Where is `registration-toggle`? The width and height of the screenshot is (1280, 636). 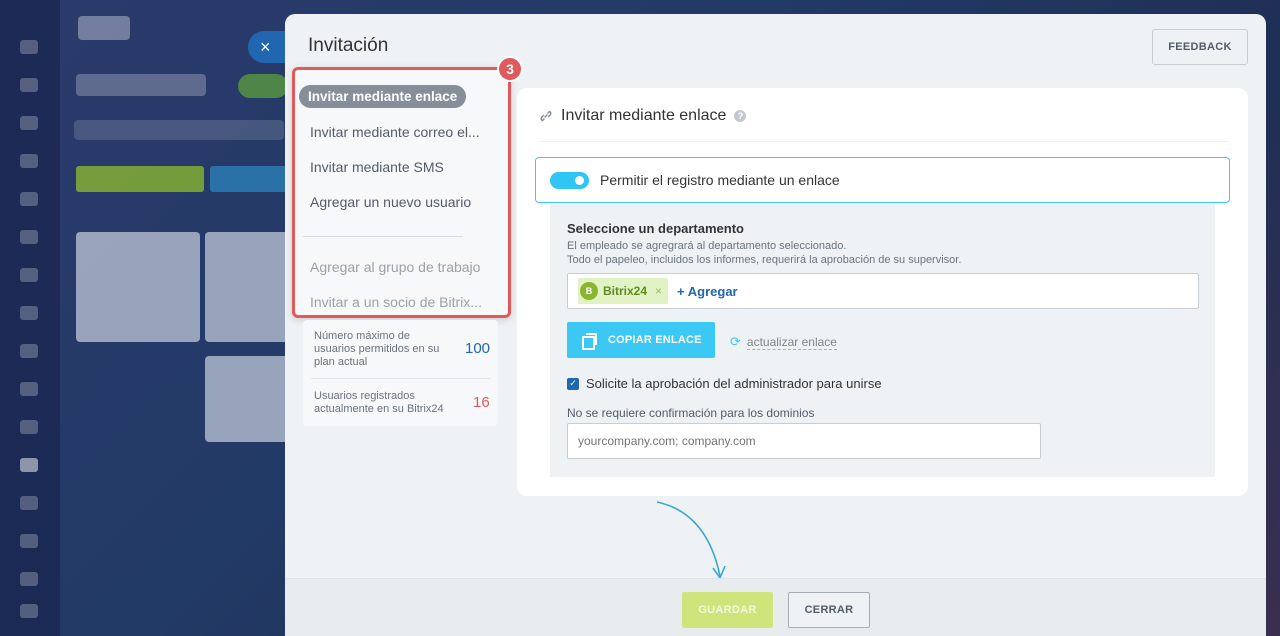 registration-toggle is located at coordinates (569, 180).